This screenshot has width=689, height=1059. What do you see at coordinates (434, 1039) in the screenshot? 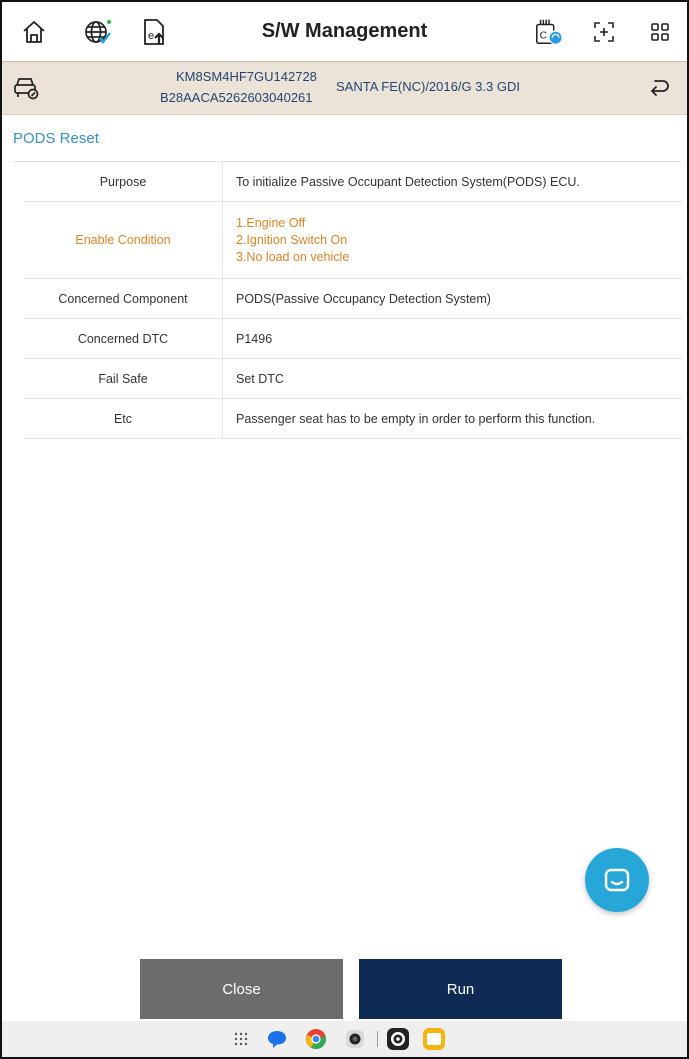
I see `notes-app-icon` at bounding box center [434, 1039].